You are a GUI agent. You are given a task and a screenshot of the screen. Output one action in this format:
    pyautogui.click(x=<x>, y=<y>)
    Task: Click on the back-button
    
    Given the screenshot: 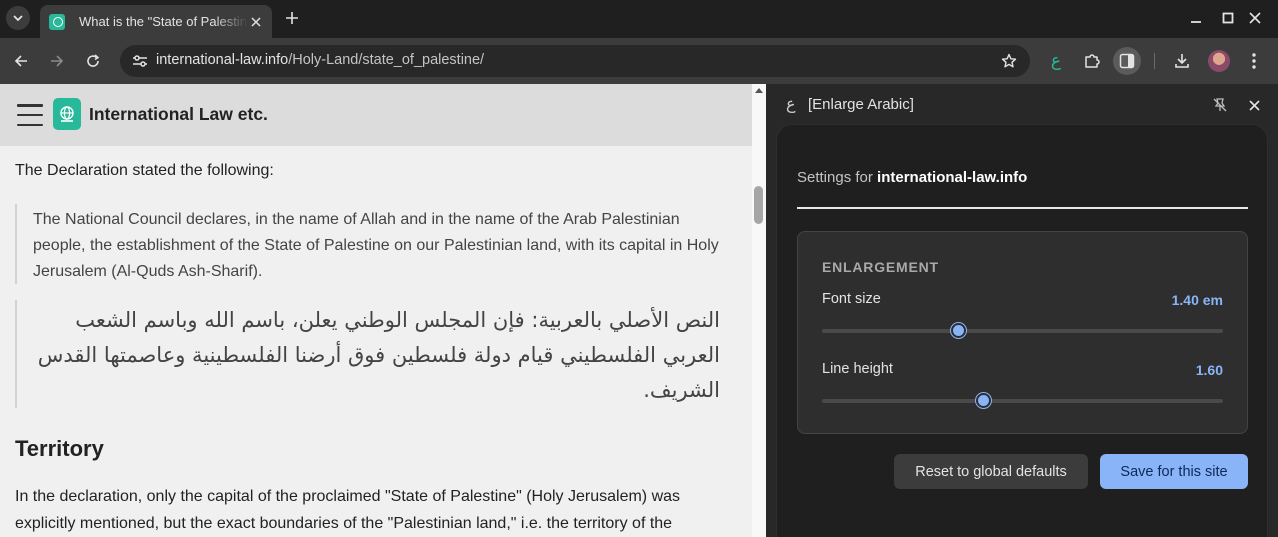 What is the action you would take?
    pyautogui.click(x=21, y=61)
    